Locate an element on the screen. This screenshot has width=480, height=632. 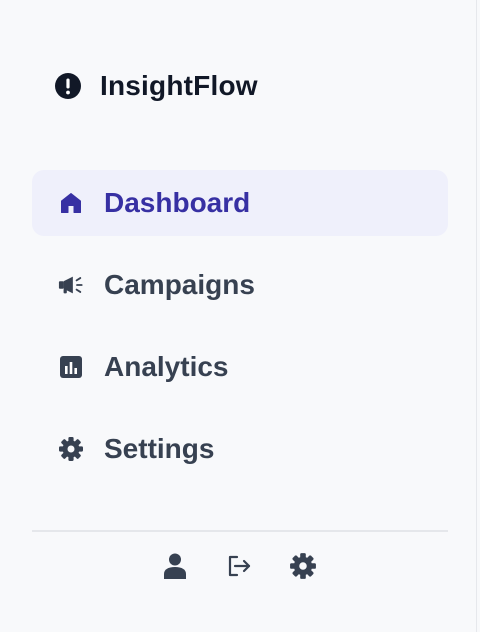
alert-circle-icon is located at coordinates (68, 86).